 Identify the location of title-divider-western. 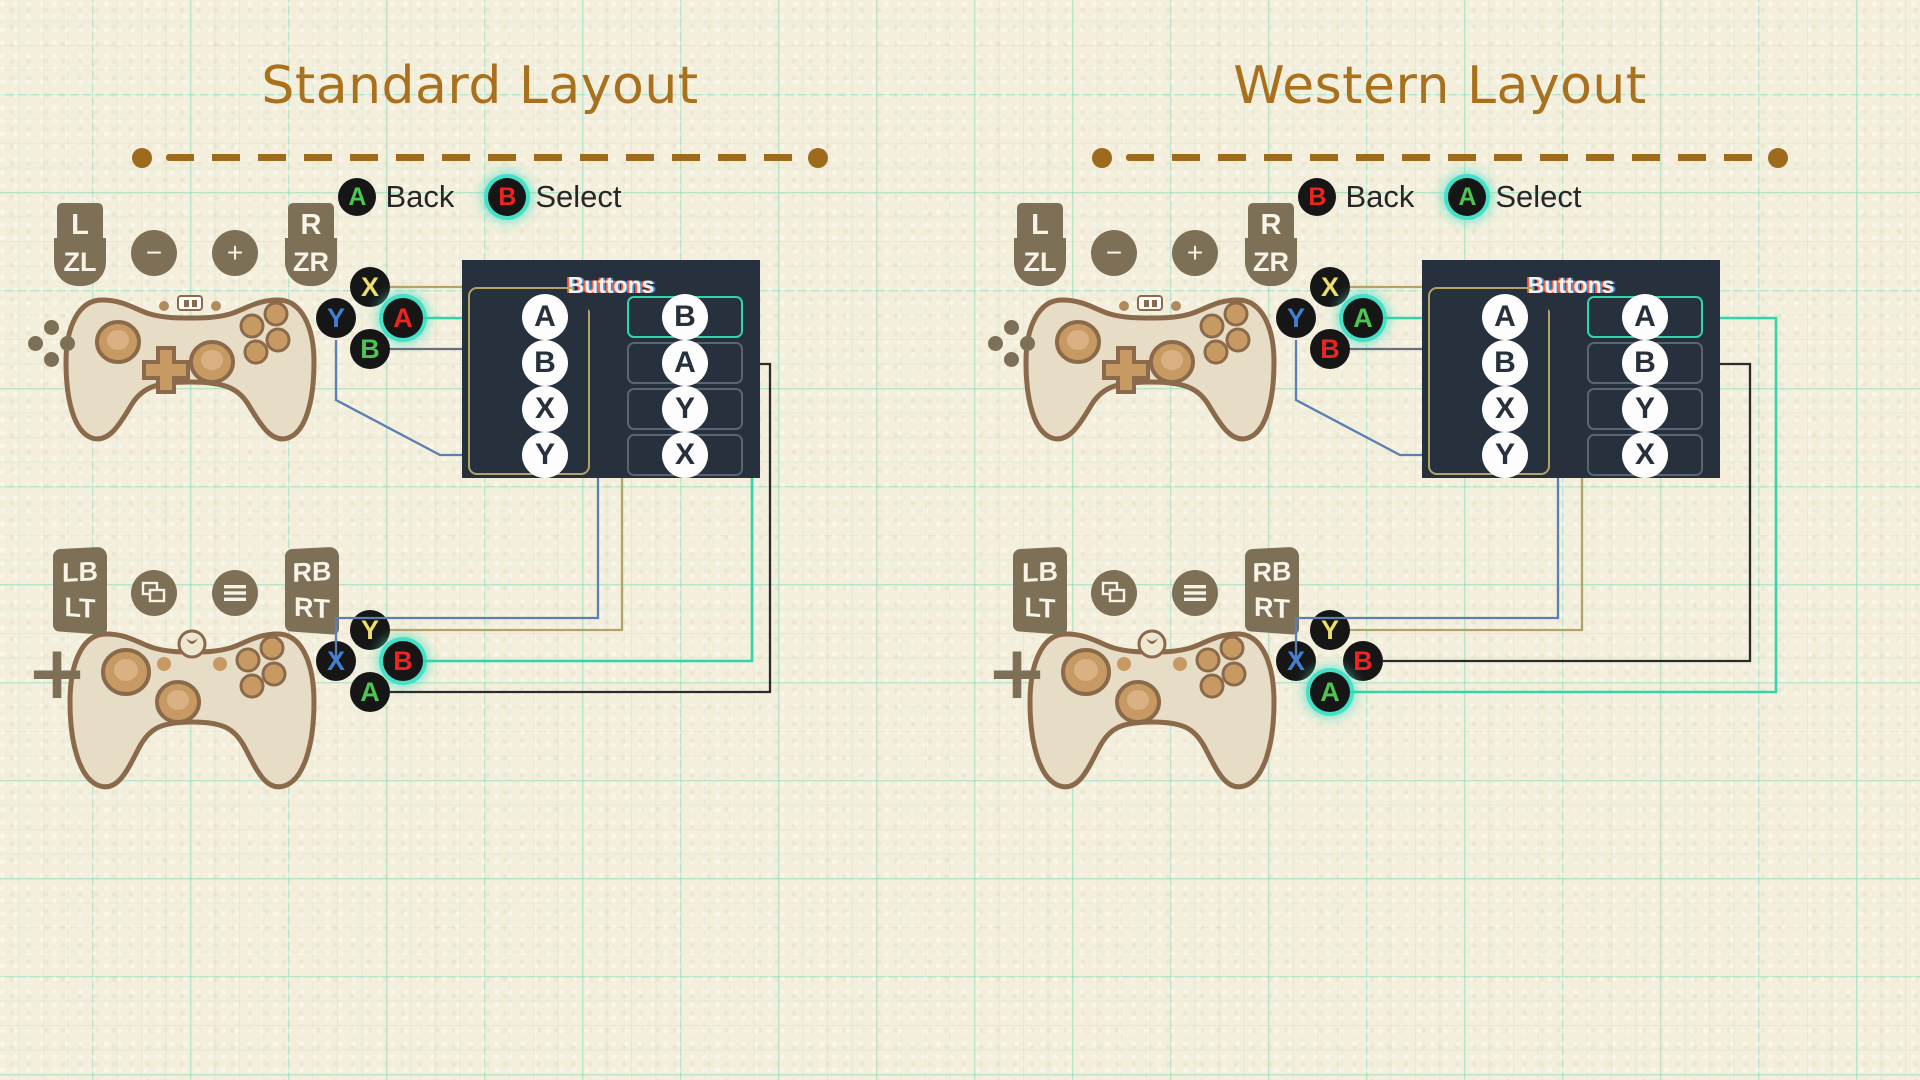
(1440, 158).